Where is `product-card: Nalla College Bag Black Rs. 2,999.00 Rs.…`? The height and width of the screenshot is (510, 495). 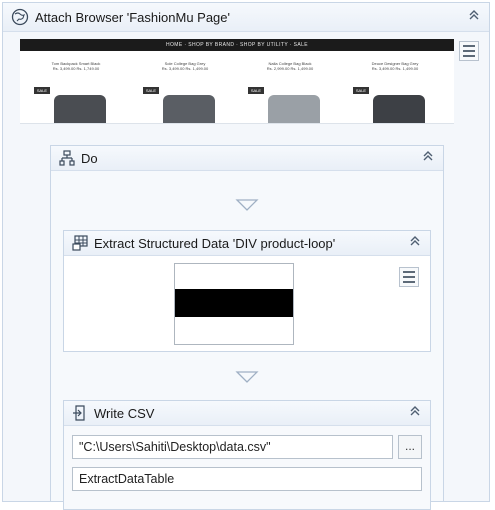 product-card: Nalla College Bag Black Rs. 2,999.00 Rs.… is located at coordinates (290, 88).